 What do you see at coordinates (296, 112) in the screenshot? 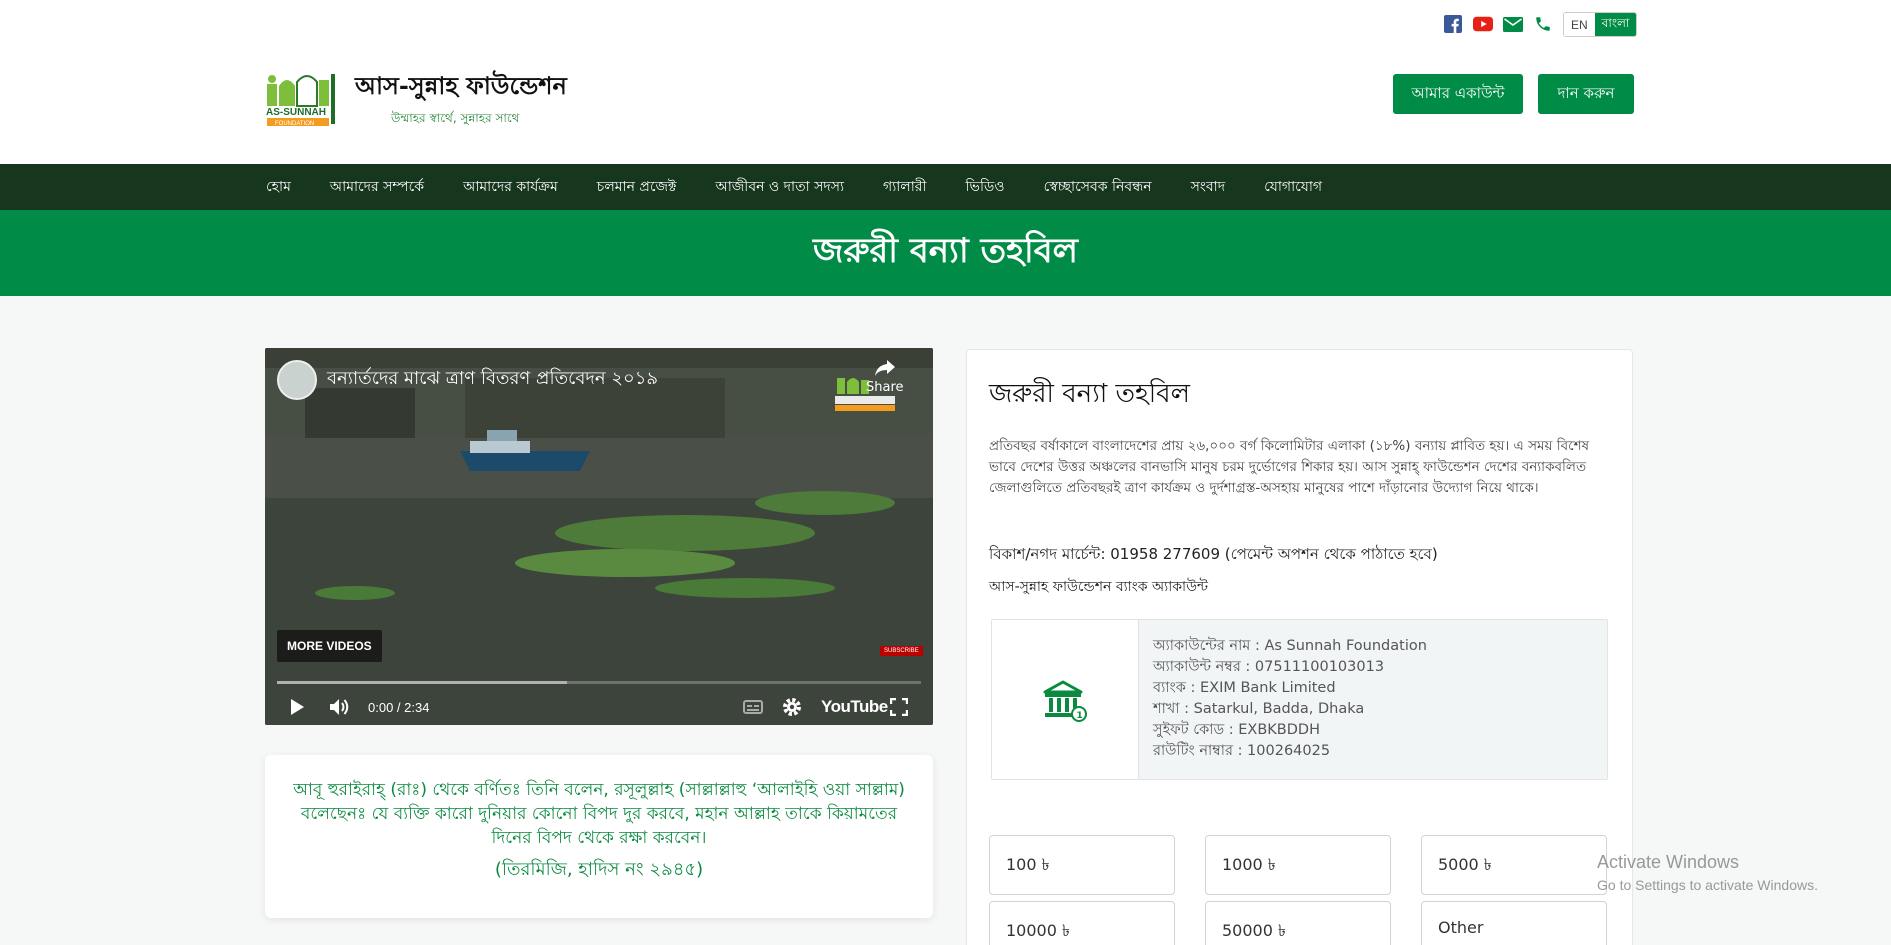
I see `svg-text: AS-SUNNAH` at bounding box center [296, 112].